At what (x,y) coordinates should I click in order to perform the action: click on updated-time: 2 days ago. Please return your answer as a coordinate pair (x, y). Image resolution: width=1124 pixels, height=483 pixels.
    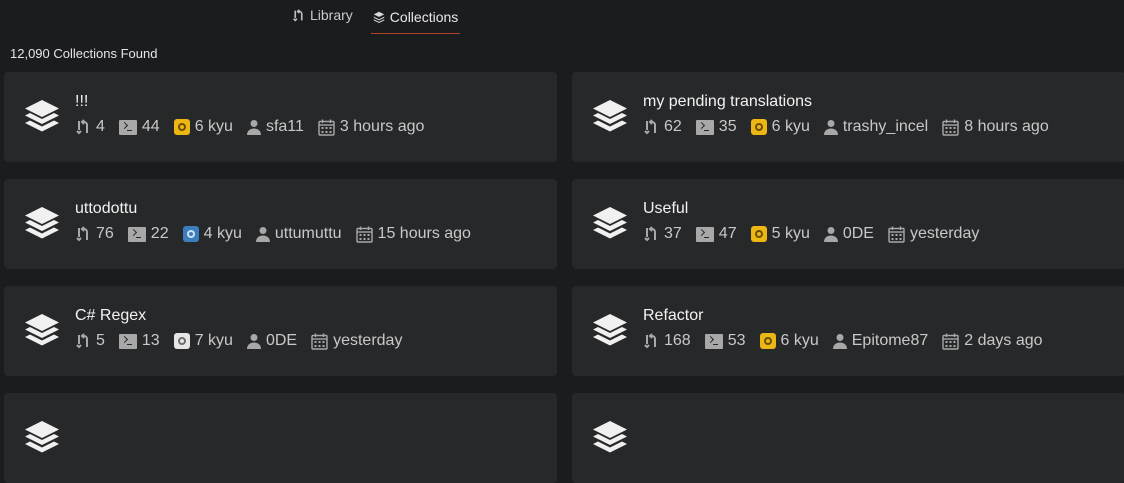
    Looking at the image, I should click on (1003, 340).